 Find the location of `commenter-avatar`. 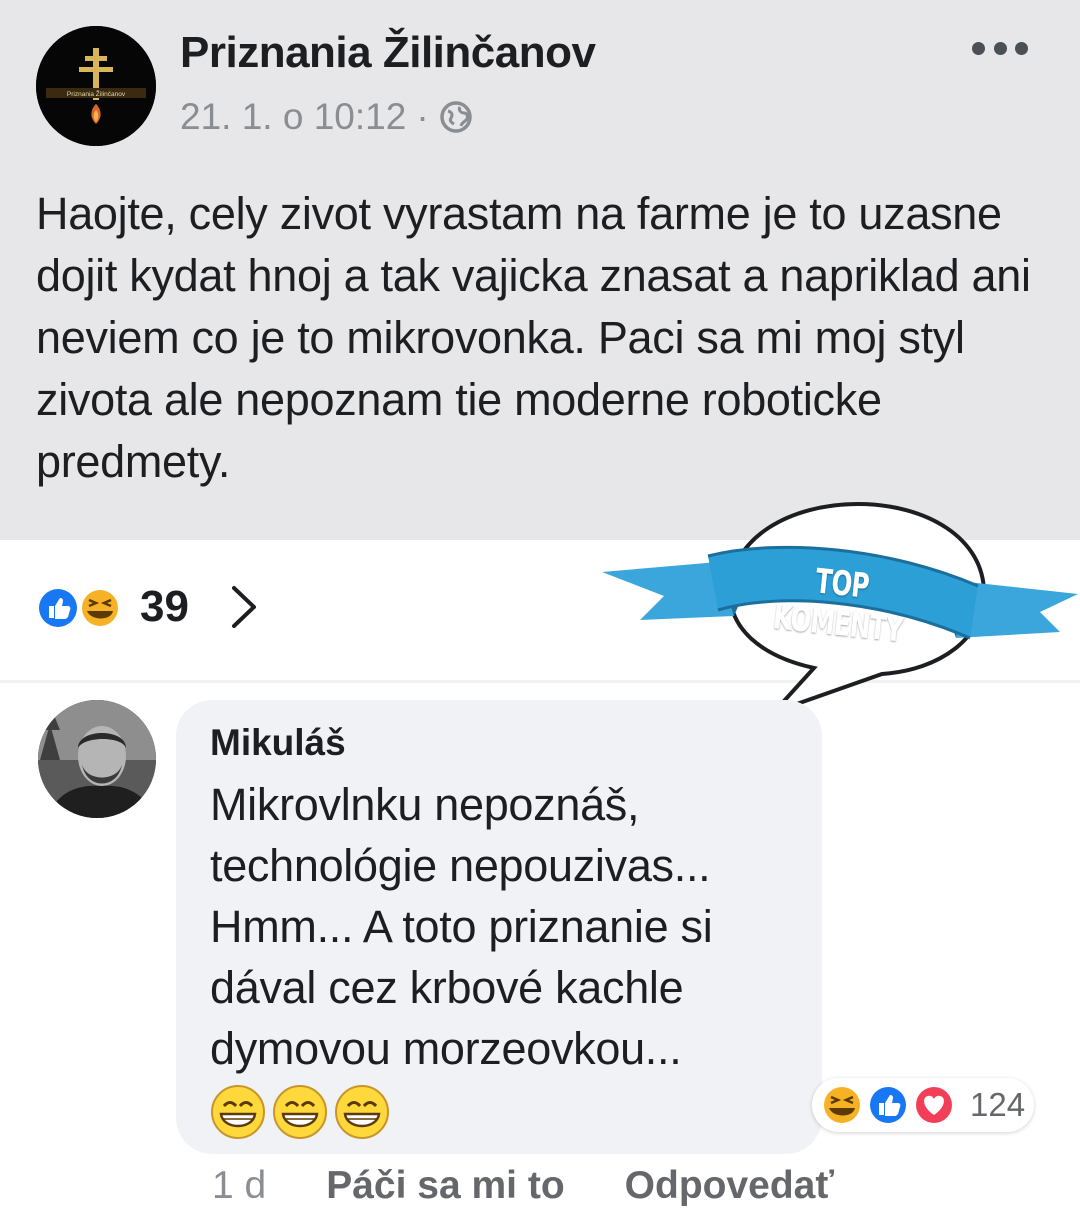

commenter-avatar is located at coordinates (97, 759).